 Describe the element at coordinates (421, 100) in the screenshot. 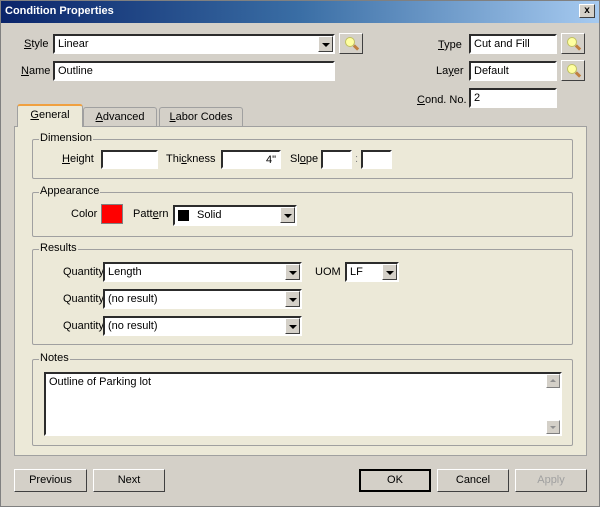

I see `cond-no-label-accel: C` at that location.